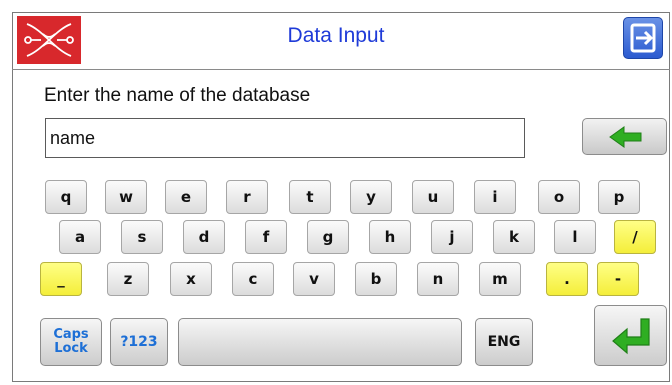 The height and width of the screenshot is (385, 672). What do you see at coordinates (619, 197) in the screenshot?
I see `key-p: p` at bounding box center [619, 197].